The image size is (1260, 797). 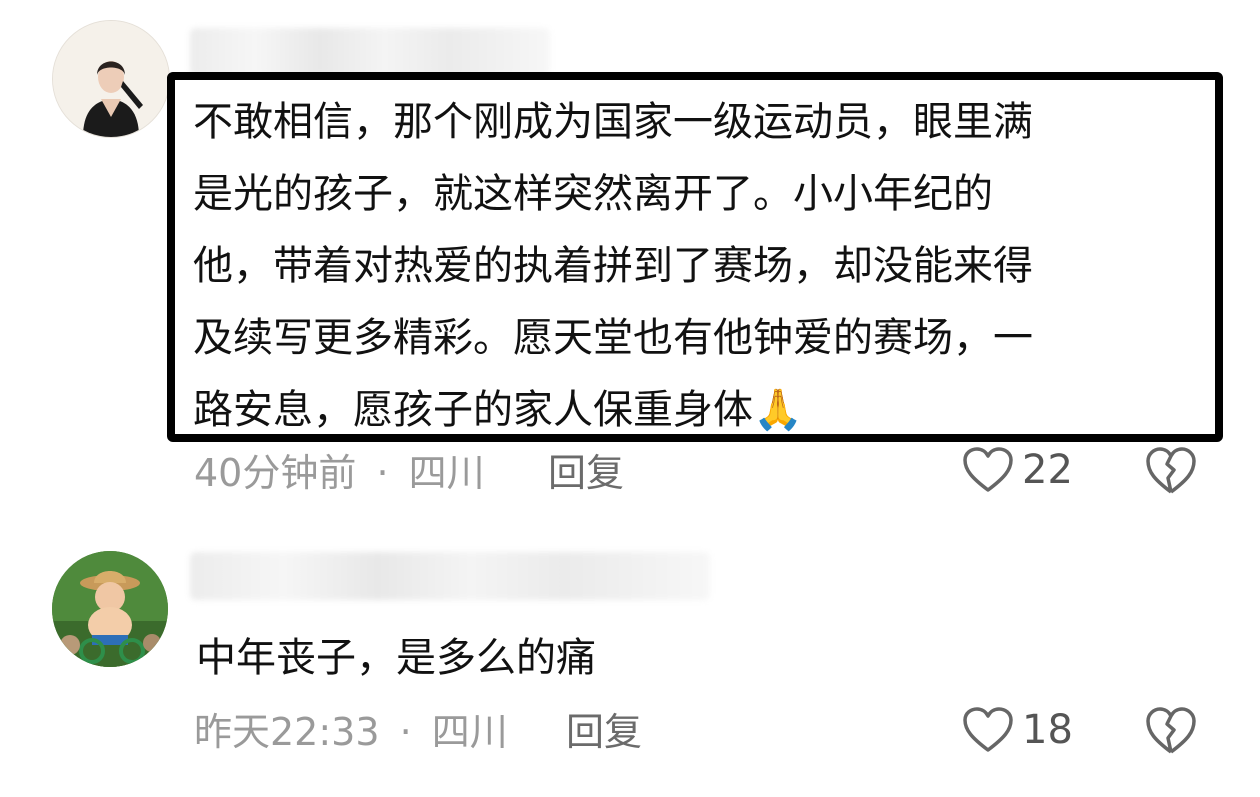 What do you see at coordinates (396, 658) in the screenshot?
I see `comment-text: 中年丧子，是多么的痛` at bounding box center [396, 658].